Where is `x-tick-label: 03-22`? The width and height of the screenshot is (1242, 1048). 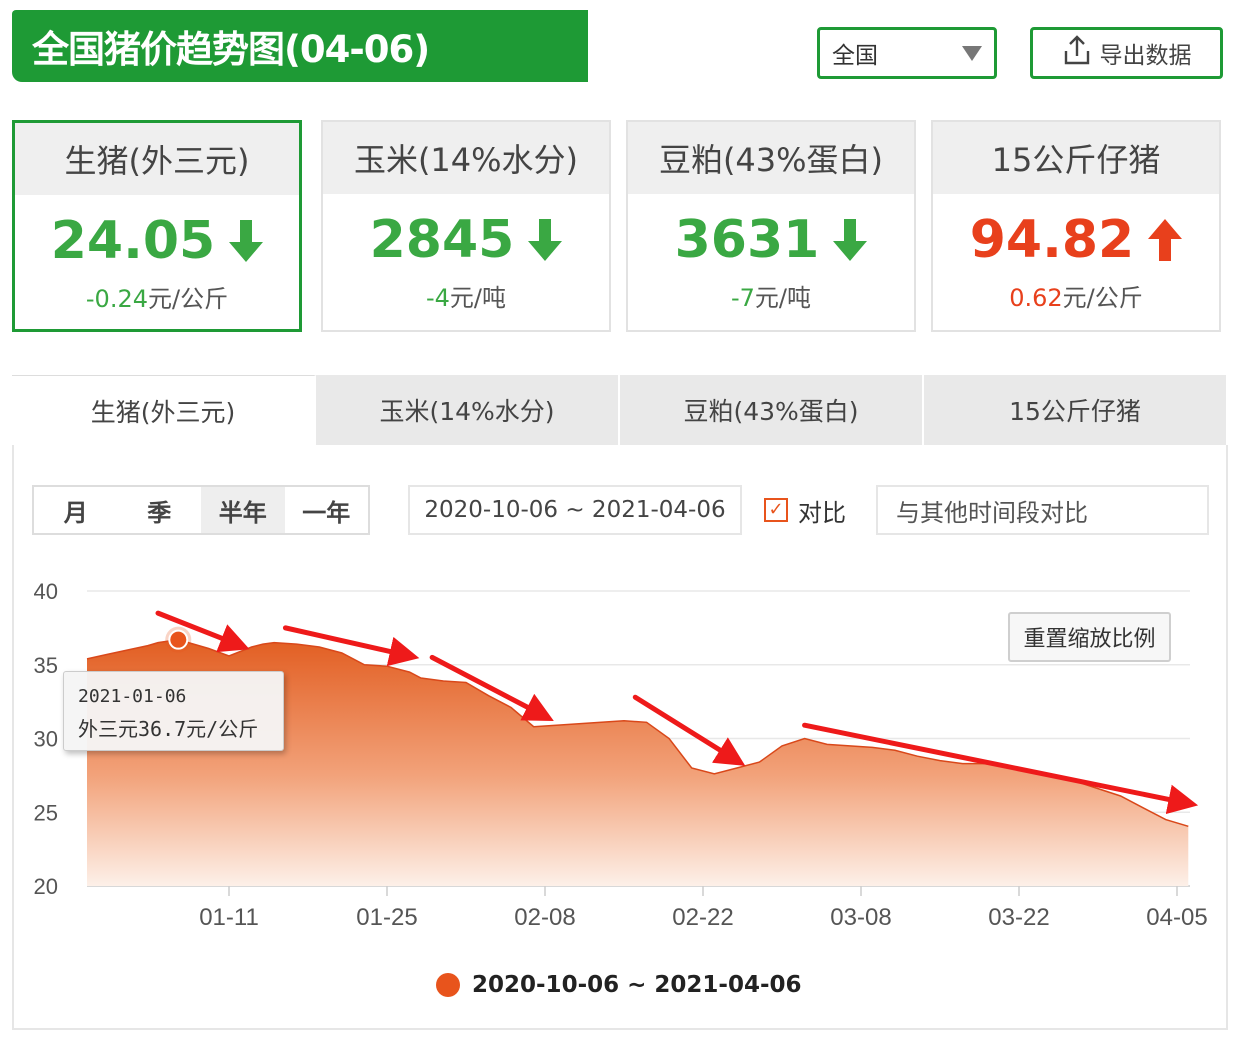
x-tick-label: 03-22 is located at coordinates (1018, 917).